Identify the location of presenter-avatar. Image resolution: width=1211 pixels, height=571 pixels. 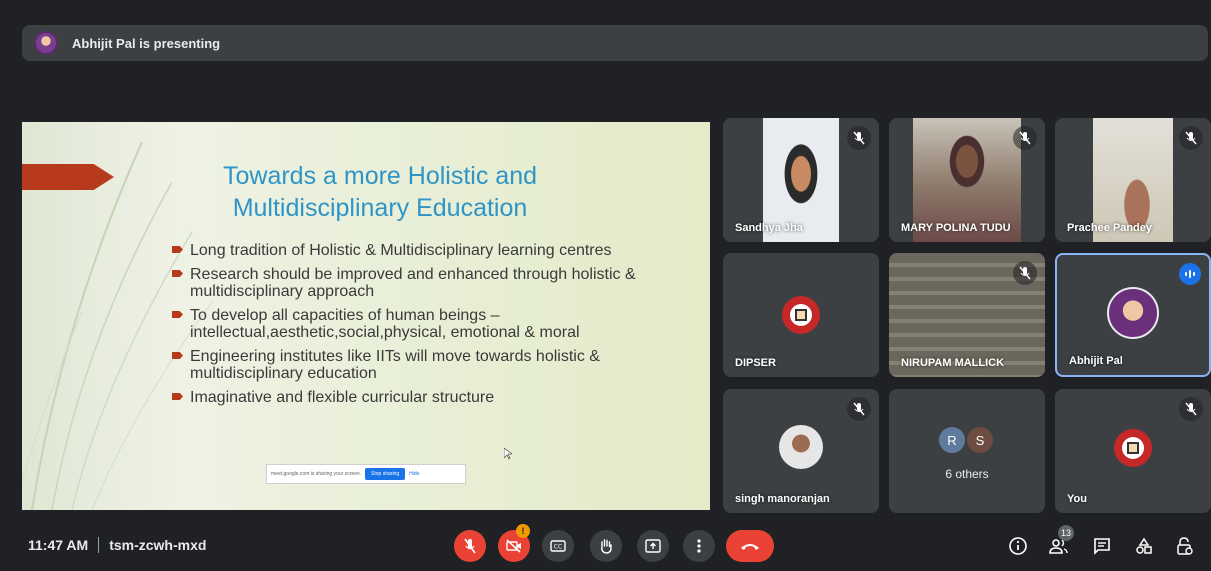
(46, 43).